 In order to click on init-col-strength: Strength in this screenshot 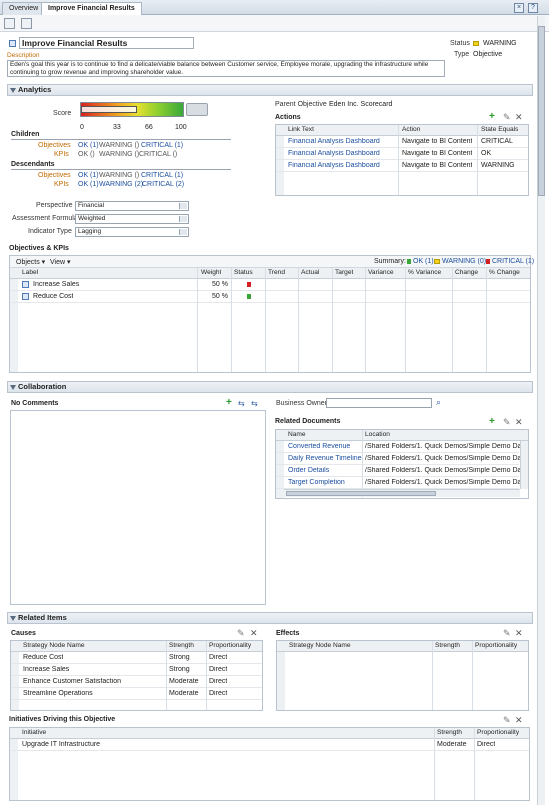, I will do `click(449, 733)`.